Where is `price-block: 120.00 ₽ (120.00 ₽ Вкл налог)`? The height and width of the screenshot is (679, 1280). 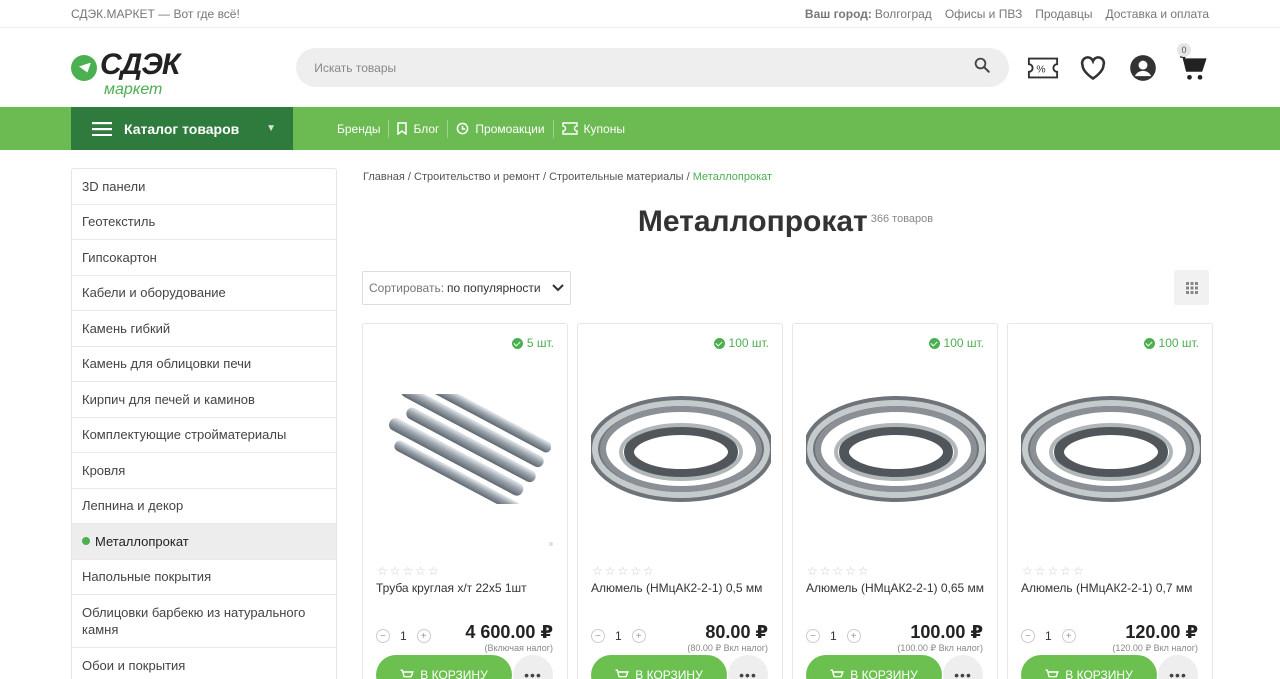
price-block: 120.00 ₽ (120.00 ₽ Вкл налог) is located at coordinates (1155, 637).